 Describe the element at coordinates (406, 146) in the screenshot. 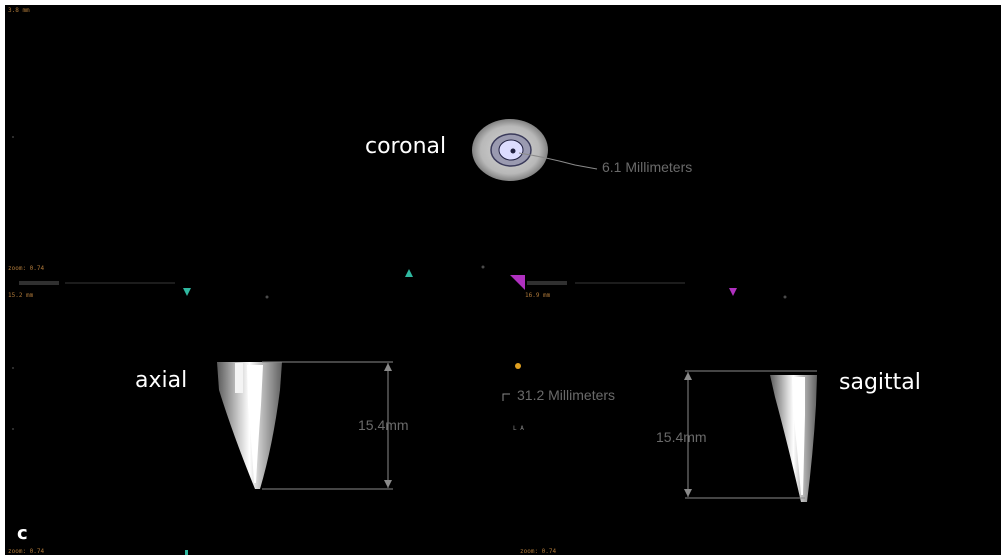

I see `coronal-label: coronal` at that location.